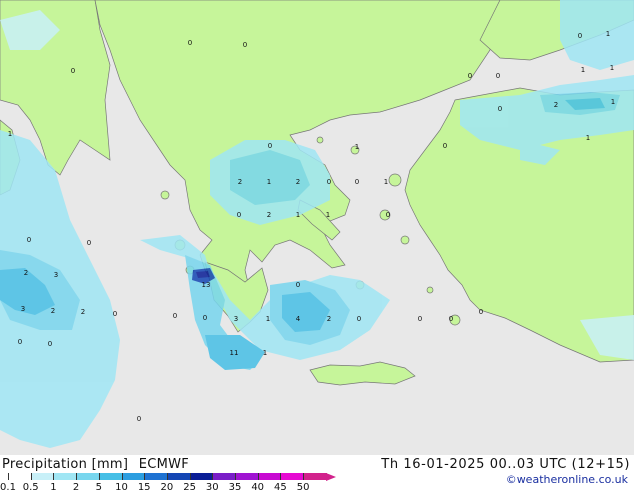  Describe the element at coordinates (212, 487) in the screenshot. I see `scale-tick-label: 30` at that location.